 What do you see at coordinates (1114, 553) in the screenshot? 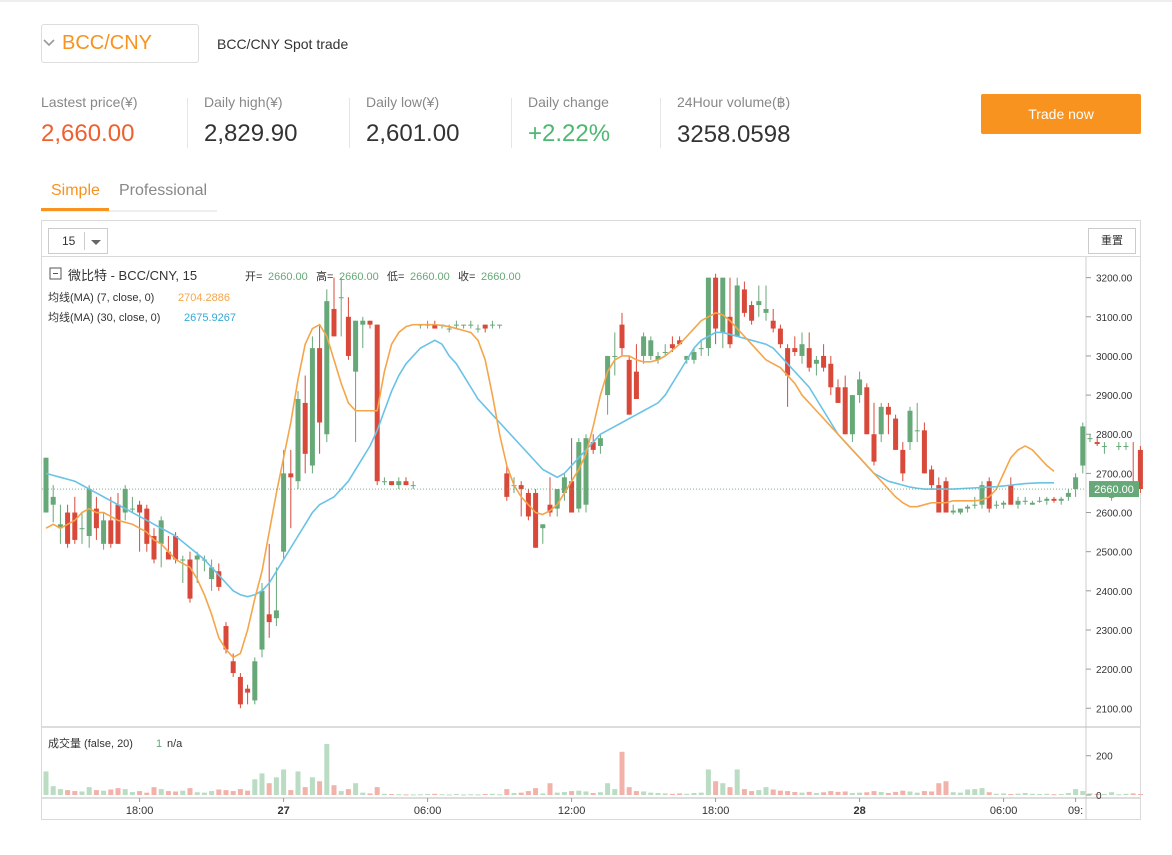
I see `price-tick-label: 2500.00` at bounding box center [1114, 553].